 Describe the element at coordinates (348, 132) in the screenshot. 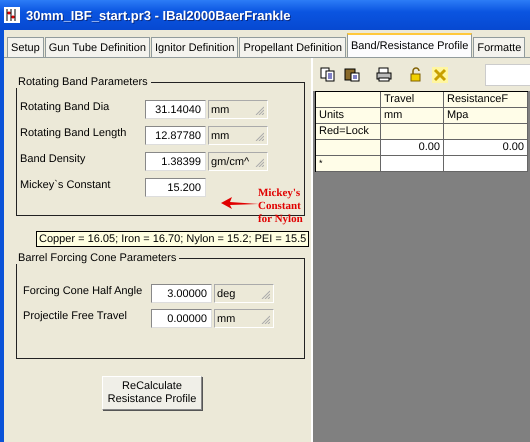

I see `row-header: Red=Lock` at that location.